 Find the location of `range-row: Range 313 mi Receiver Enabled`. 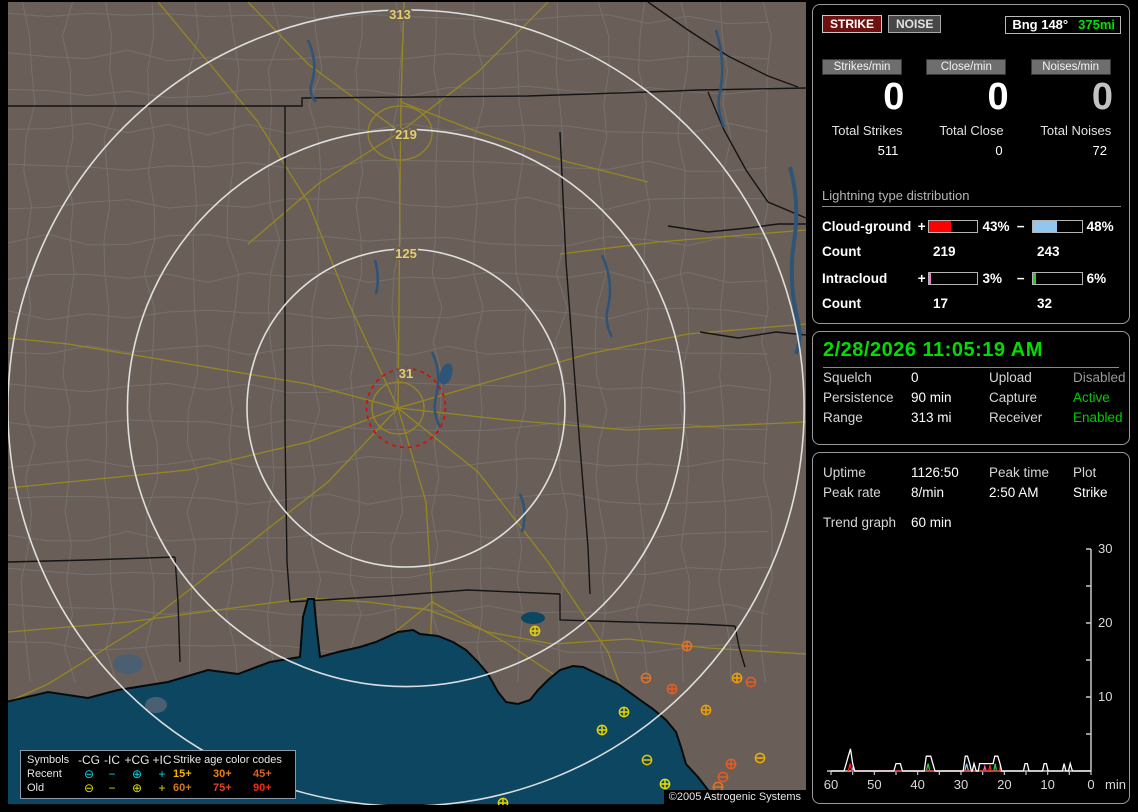

range-row: Range 313 mi Receiver Enabled is located at coordinates (973, 418).